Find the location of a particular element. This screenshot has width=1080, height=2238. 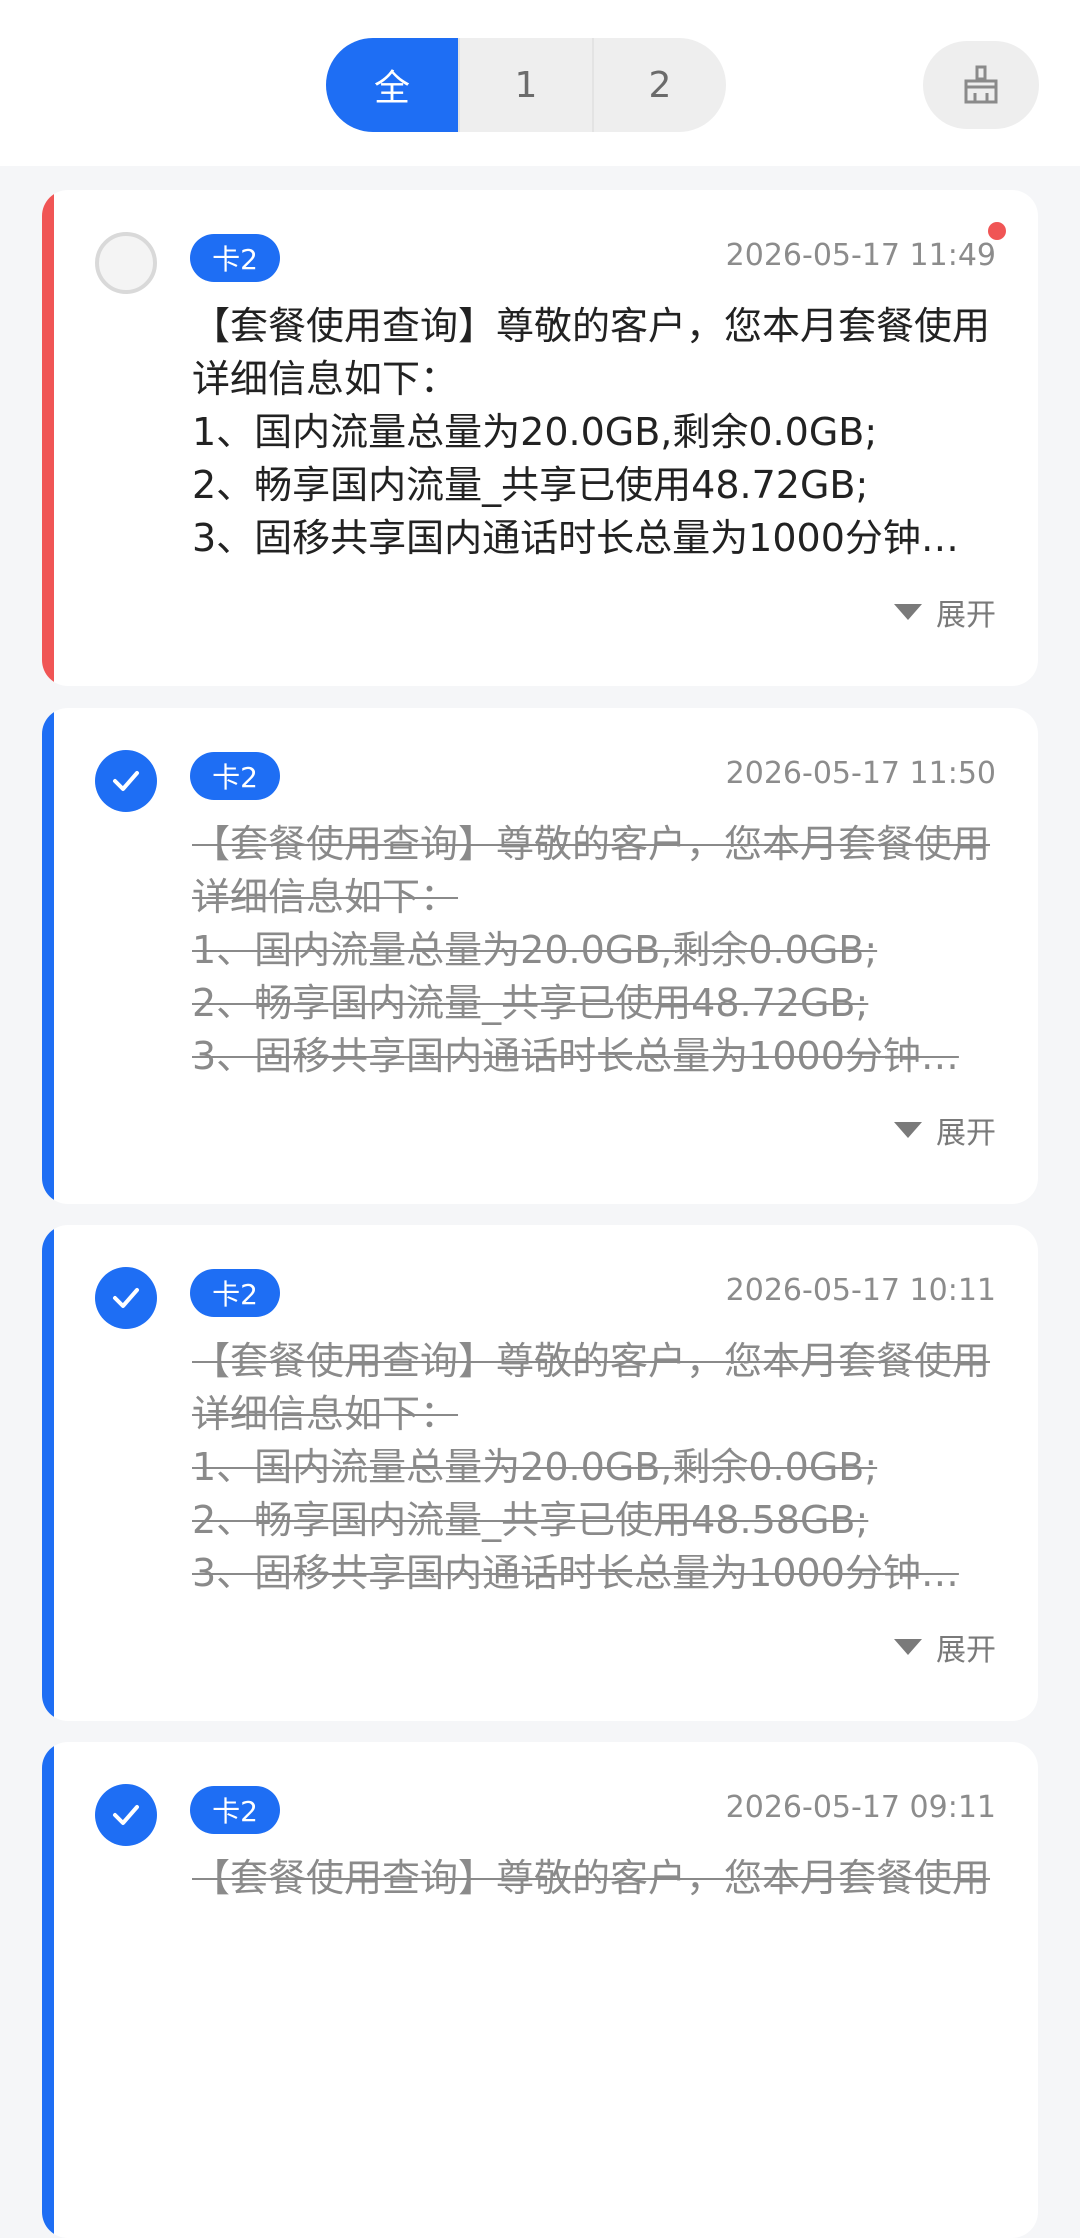

sim-filter-tabs: 全 1 2 is located at coordinates (526, 85).